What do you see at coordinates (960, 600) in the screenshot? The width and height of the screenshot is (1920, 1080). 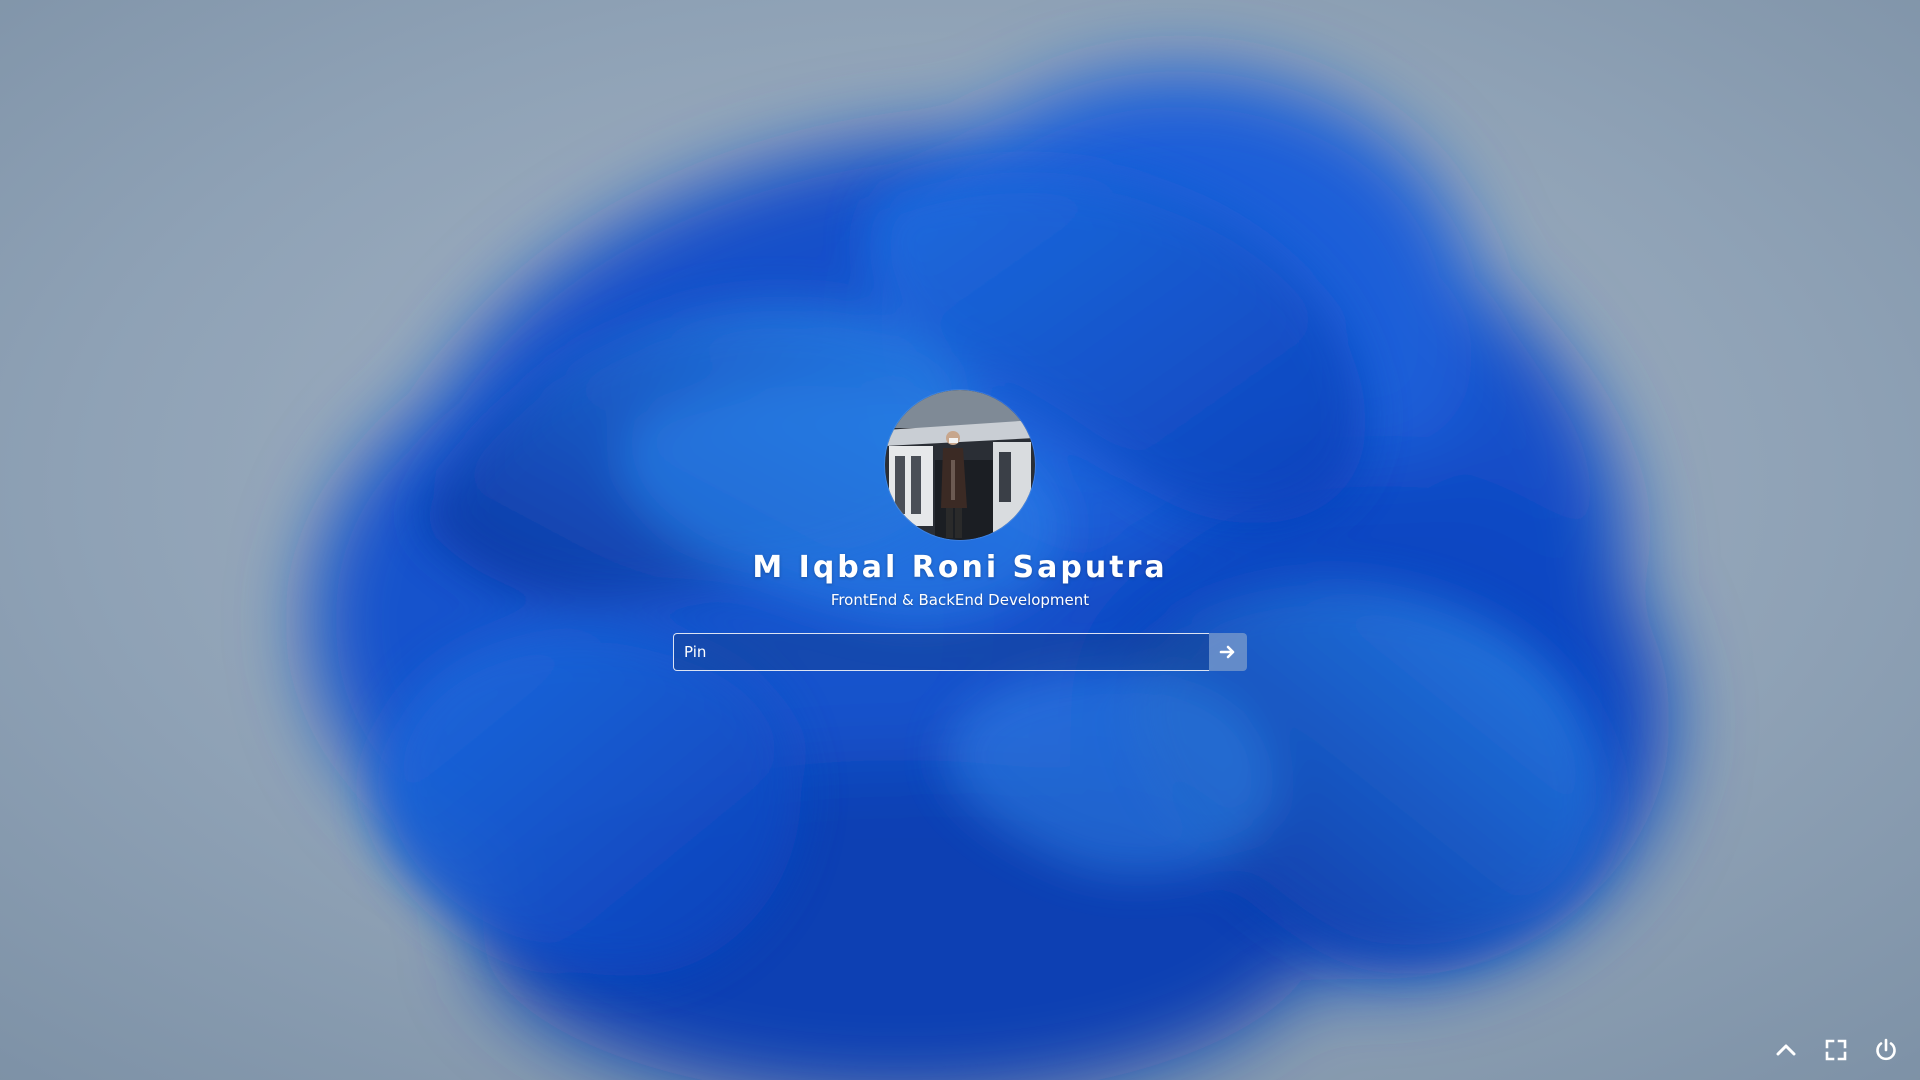 I see `user-subtitle: FrontEnd & BackEnd Development` at bounding box center [960, 600].